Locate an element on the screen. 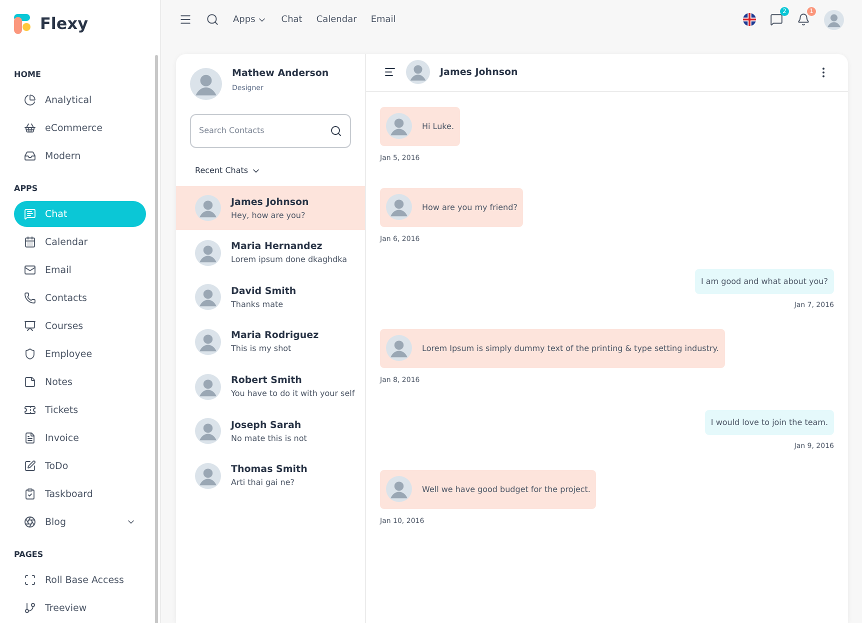 This screenshot has height=623, width=862. nav-item: eCommerce is located at coordinates (80, 128).